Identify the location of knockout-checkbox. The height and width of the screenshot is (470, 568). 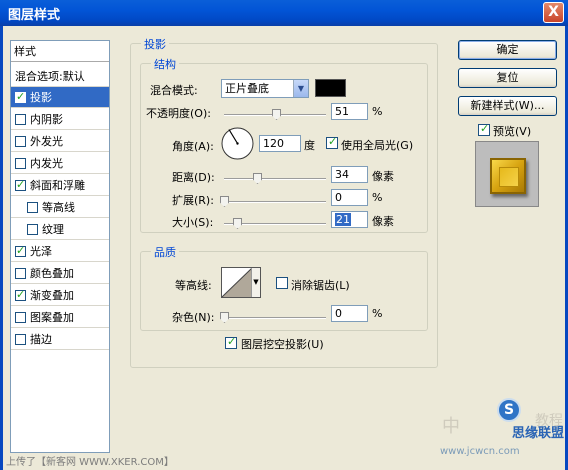
(231, 342).